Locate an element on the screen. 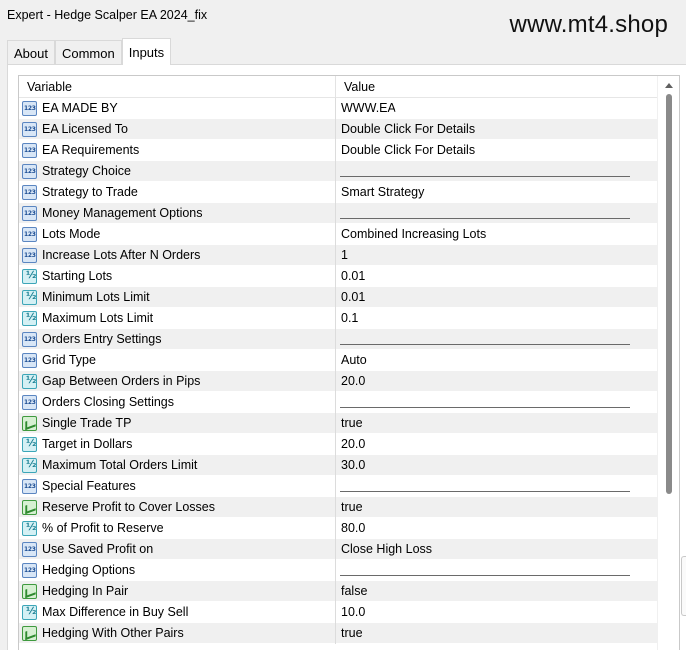 This screenshot has height=650, width=686. variable-name: Maximum Total Orders Limit is located at coordinates (120, 465).